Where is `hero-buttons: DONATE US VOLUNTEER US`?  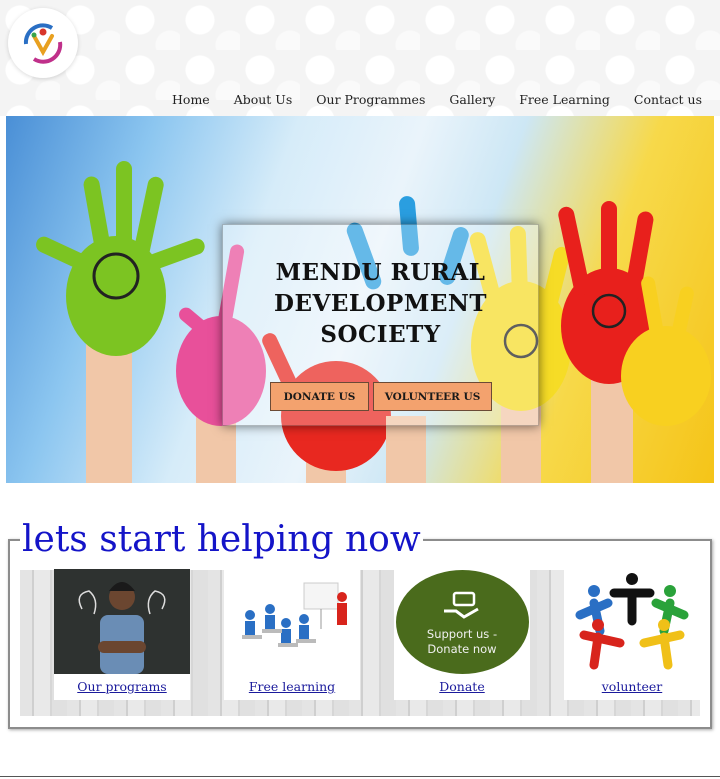
hero-buttons: DONATE US VOLUNTEER US is located at coordinates (381, 396).